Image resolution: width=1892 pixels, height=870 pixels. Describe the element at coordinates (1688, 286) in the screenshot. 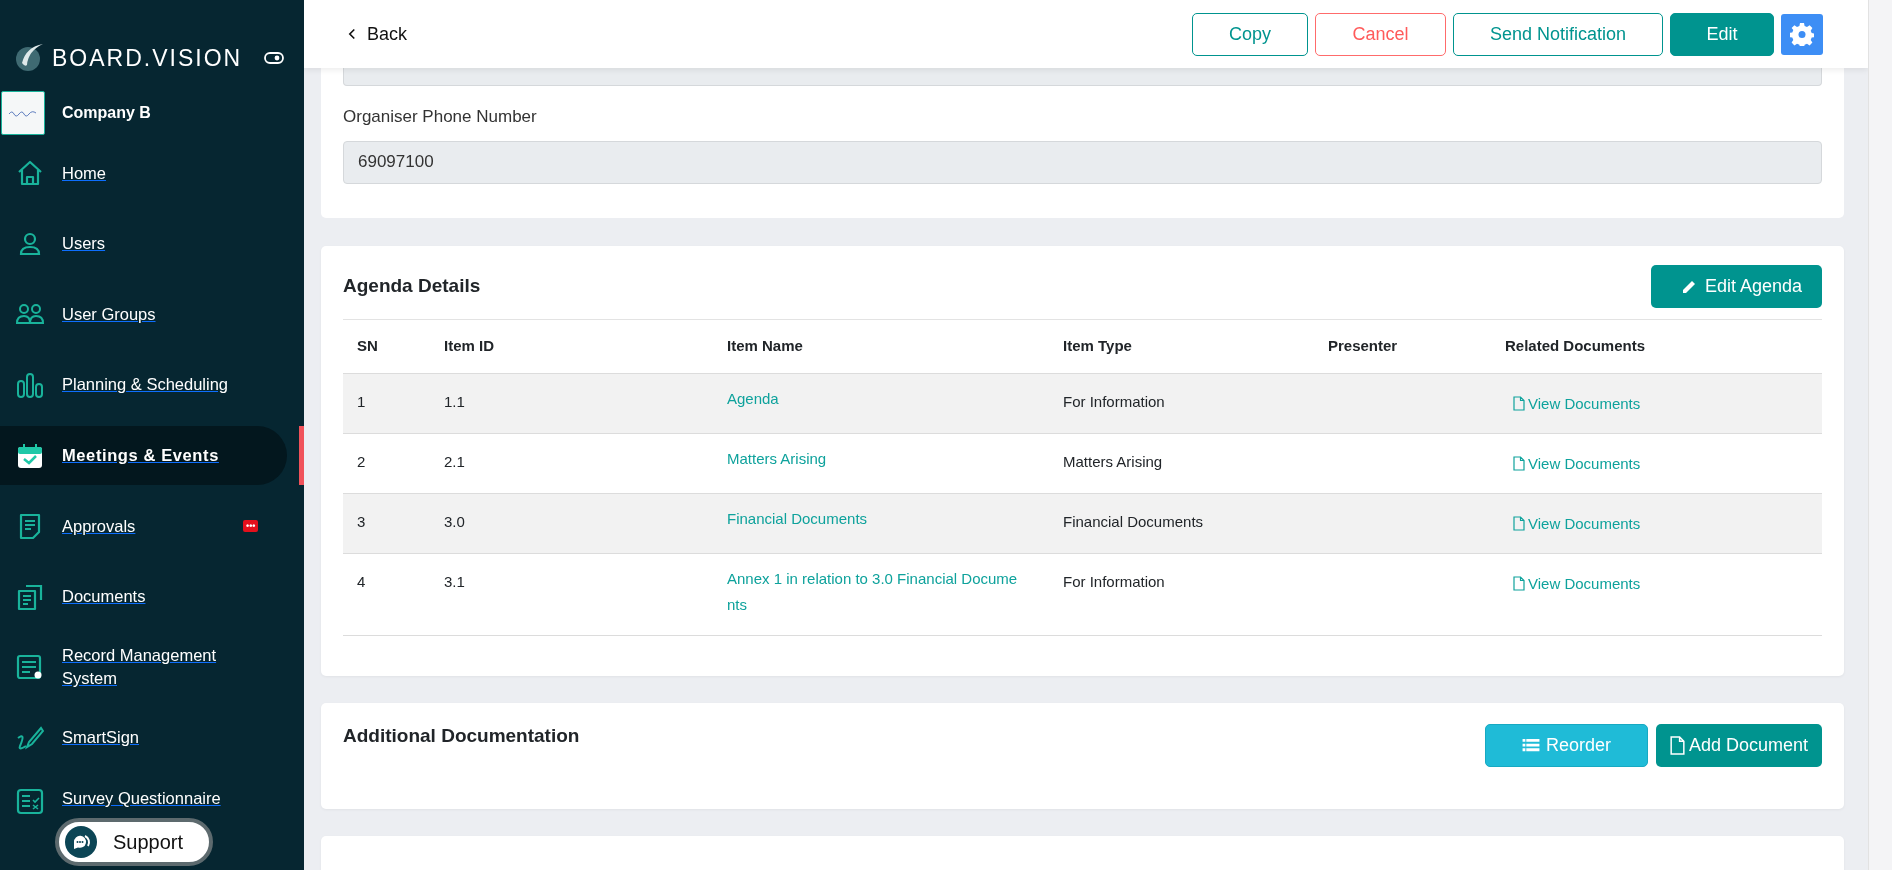

I see `pencil-icon` at that location.